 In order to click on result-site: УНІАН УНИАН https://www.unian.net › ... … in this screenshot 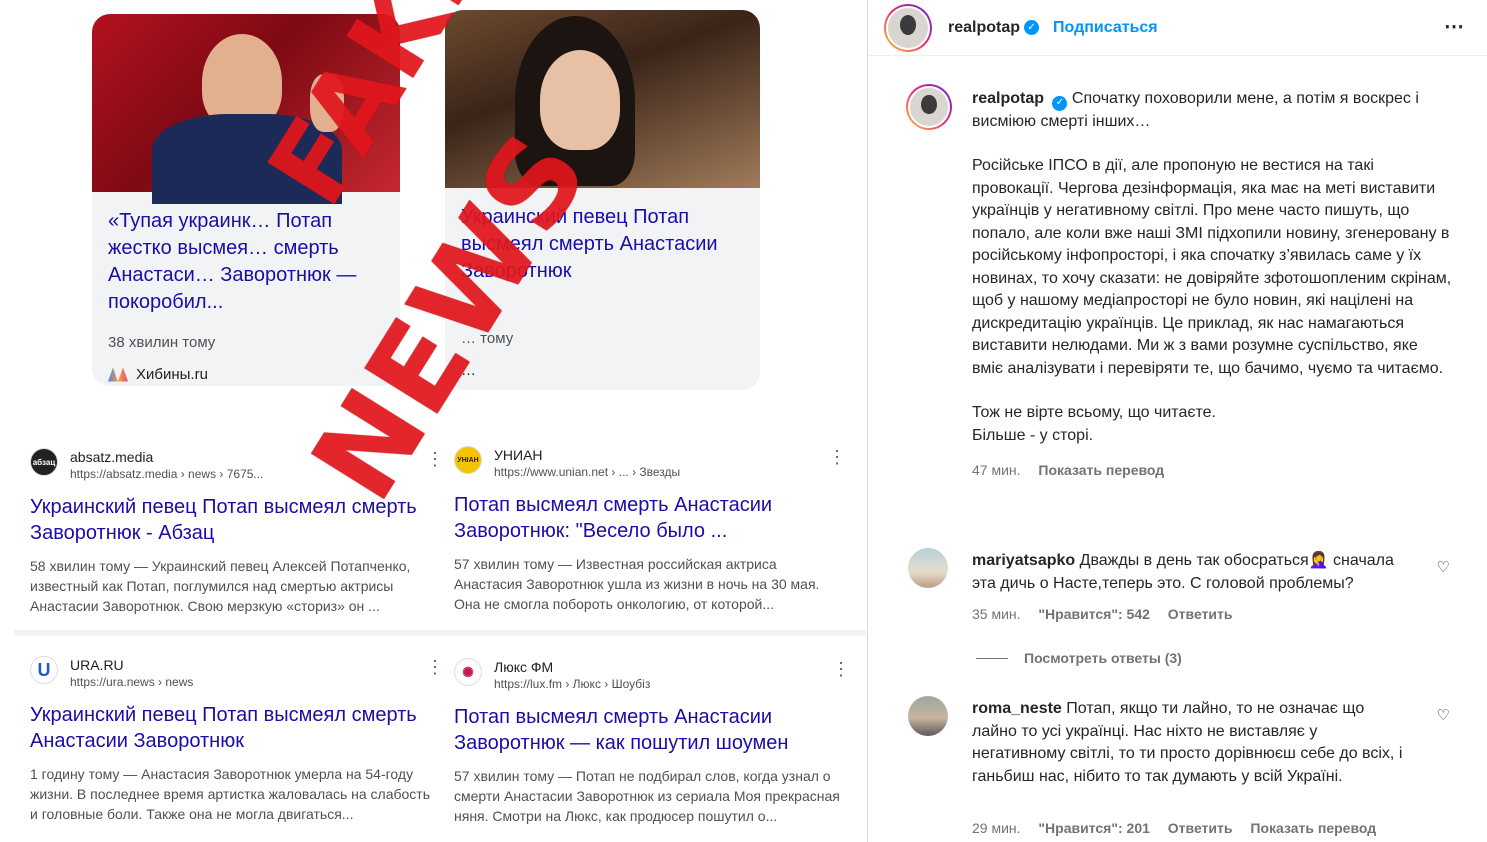, I will do `click(644, 463)`.